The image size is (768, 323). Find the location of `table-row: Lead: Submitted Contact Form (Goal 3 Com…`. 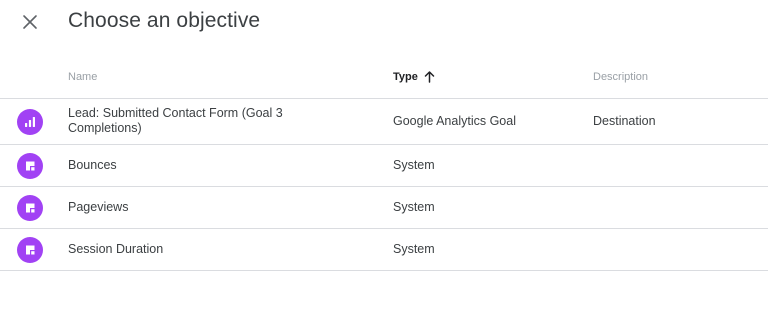

table-row: Lead: Submitted Contact Form (Goal 3 Com… is located at coordinates (384, 122).